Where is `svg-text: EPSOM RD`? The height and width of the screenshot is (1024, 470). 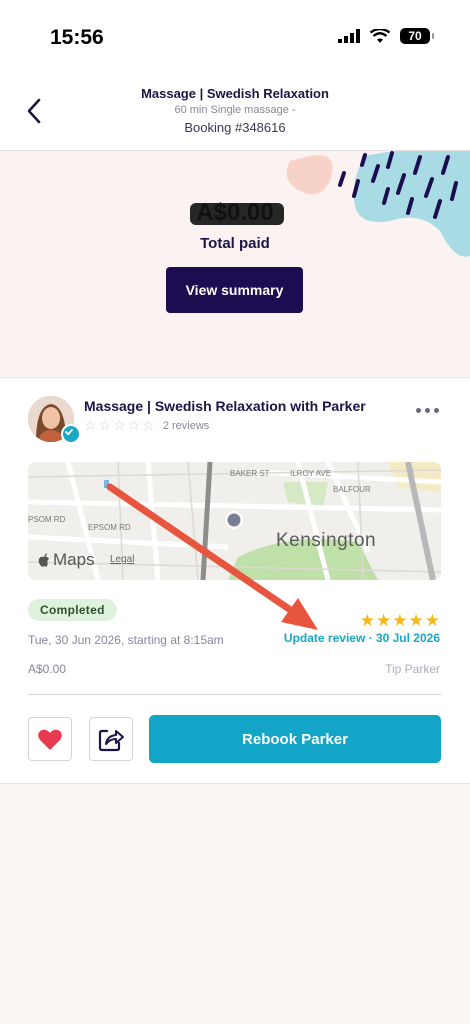
svg-text: EPSOM RD is located at coordinates (109, 527).